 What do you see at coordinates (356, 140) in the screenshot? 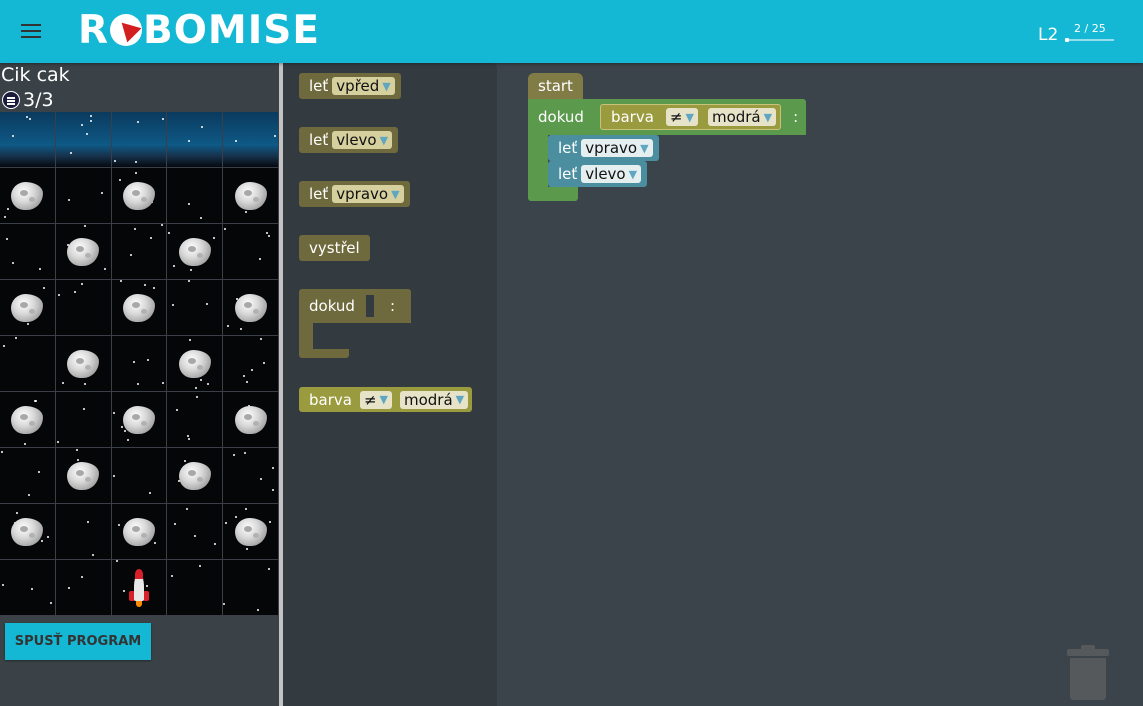
I see `dropdown-value: vlevo` at bounding box center [356, 140].